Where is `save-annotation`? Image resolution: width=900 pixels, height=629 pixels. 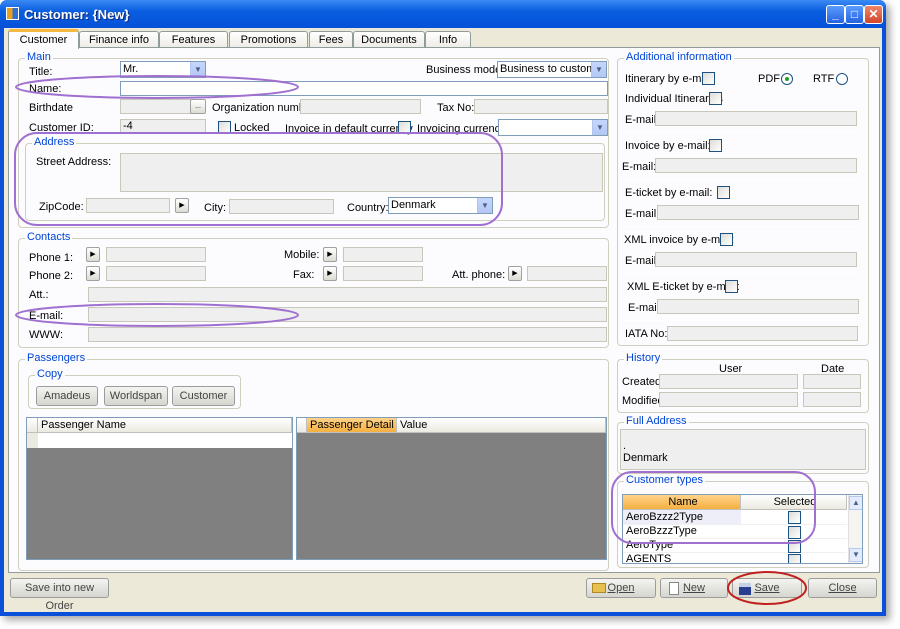 save-annotation is located at coordinates (767, 588).